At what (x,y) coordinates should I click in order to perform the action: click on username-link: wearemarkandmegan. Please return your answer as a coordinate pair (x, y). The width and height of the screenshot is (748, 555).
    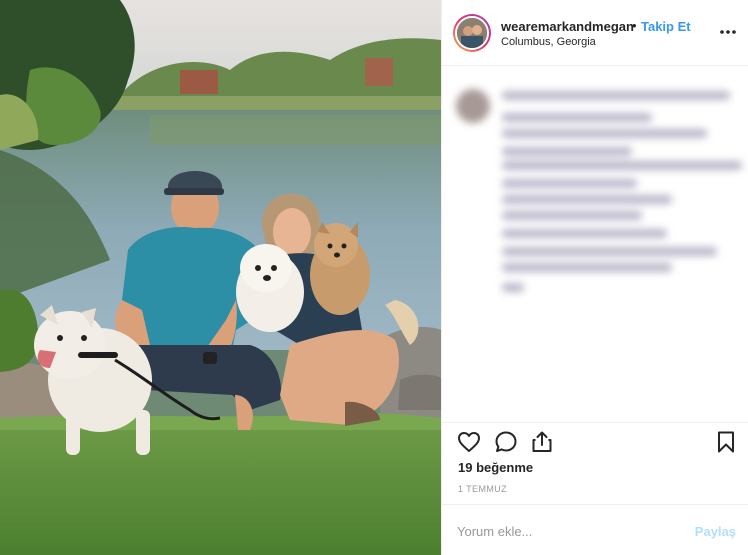
    Looking at the image, I should click on (567, 26).